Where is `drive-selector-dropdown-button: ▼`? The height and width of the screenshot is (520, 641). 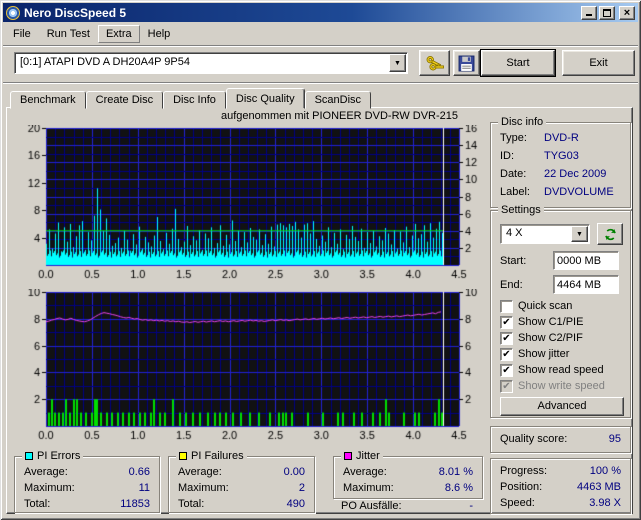
drive-selector-dropdown-button: ▼ is located at coordinates (397, 63).